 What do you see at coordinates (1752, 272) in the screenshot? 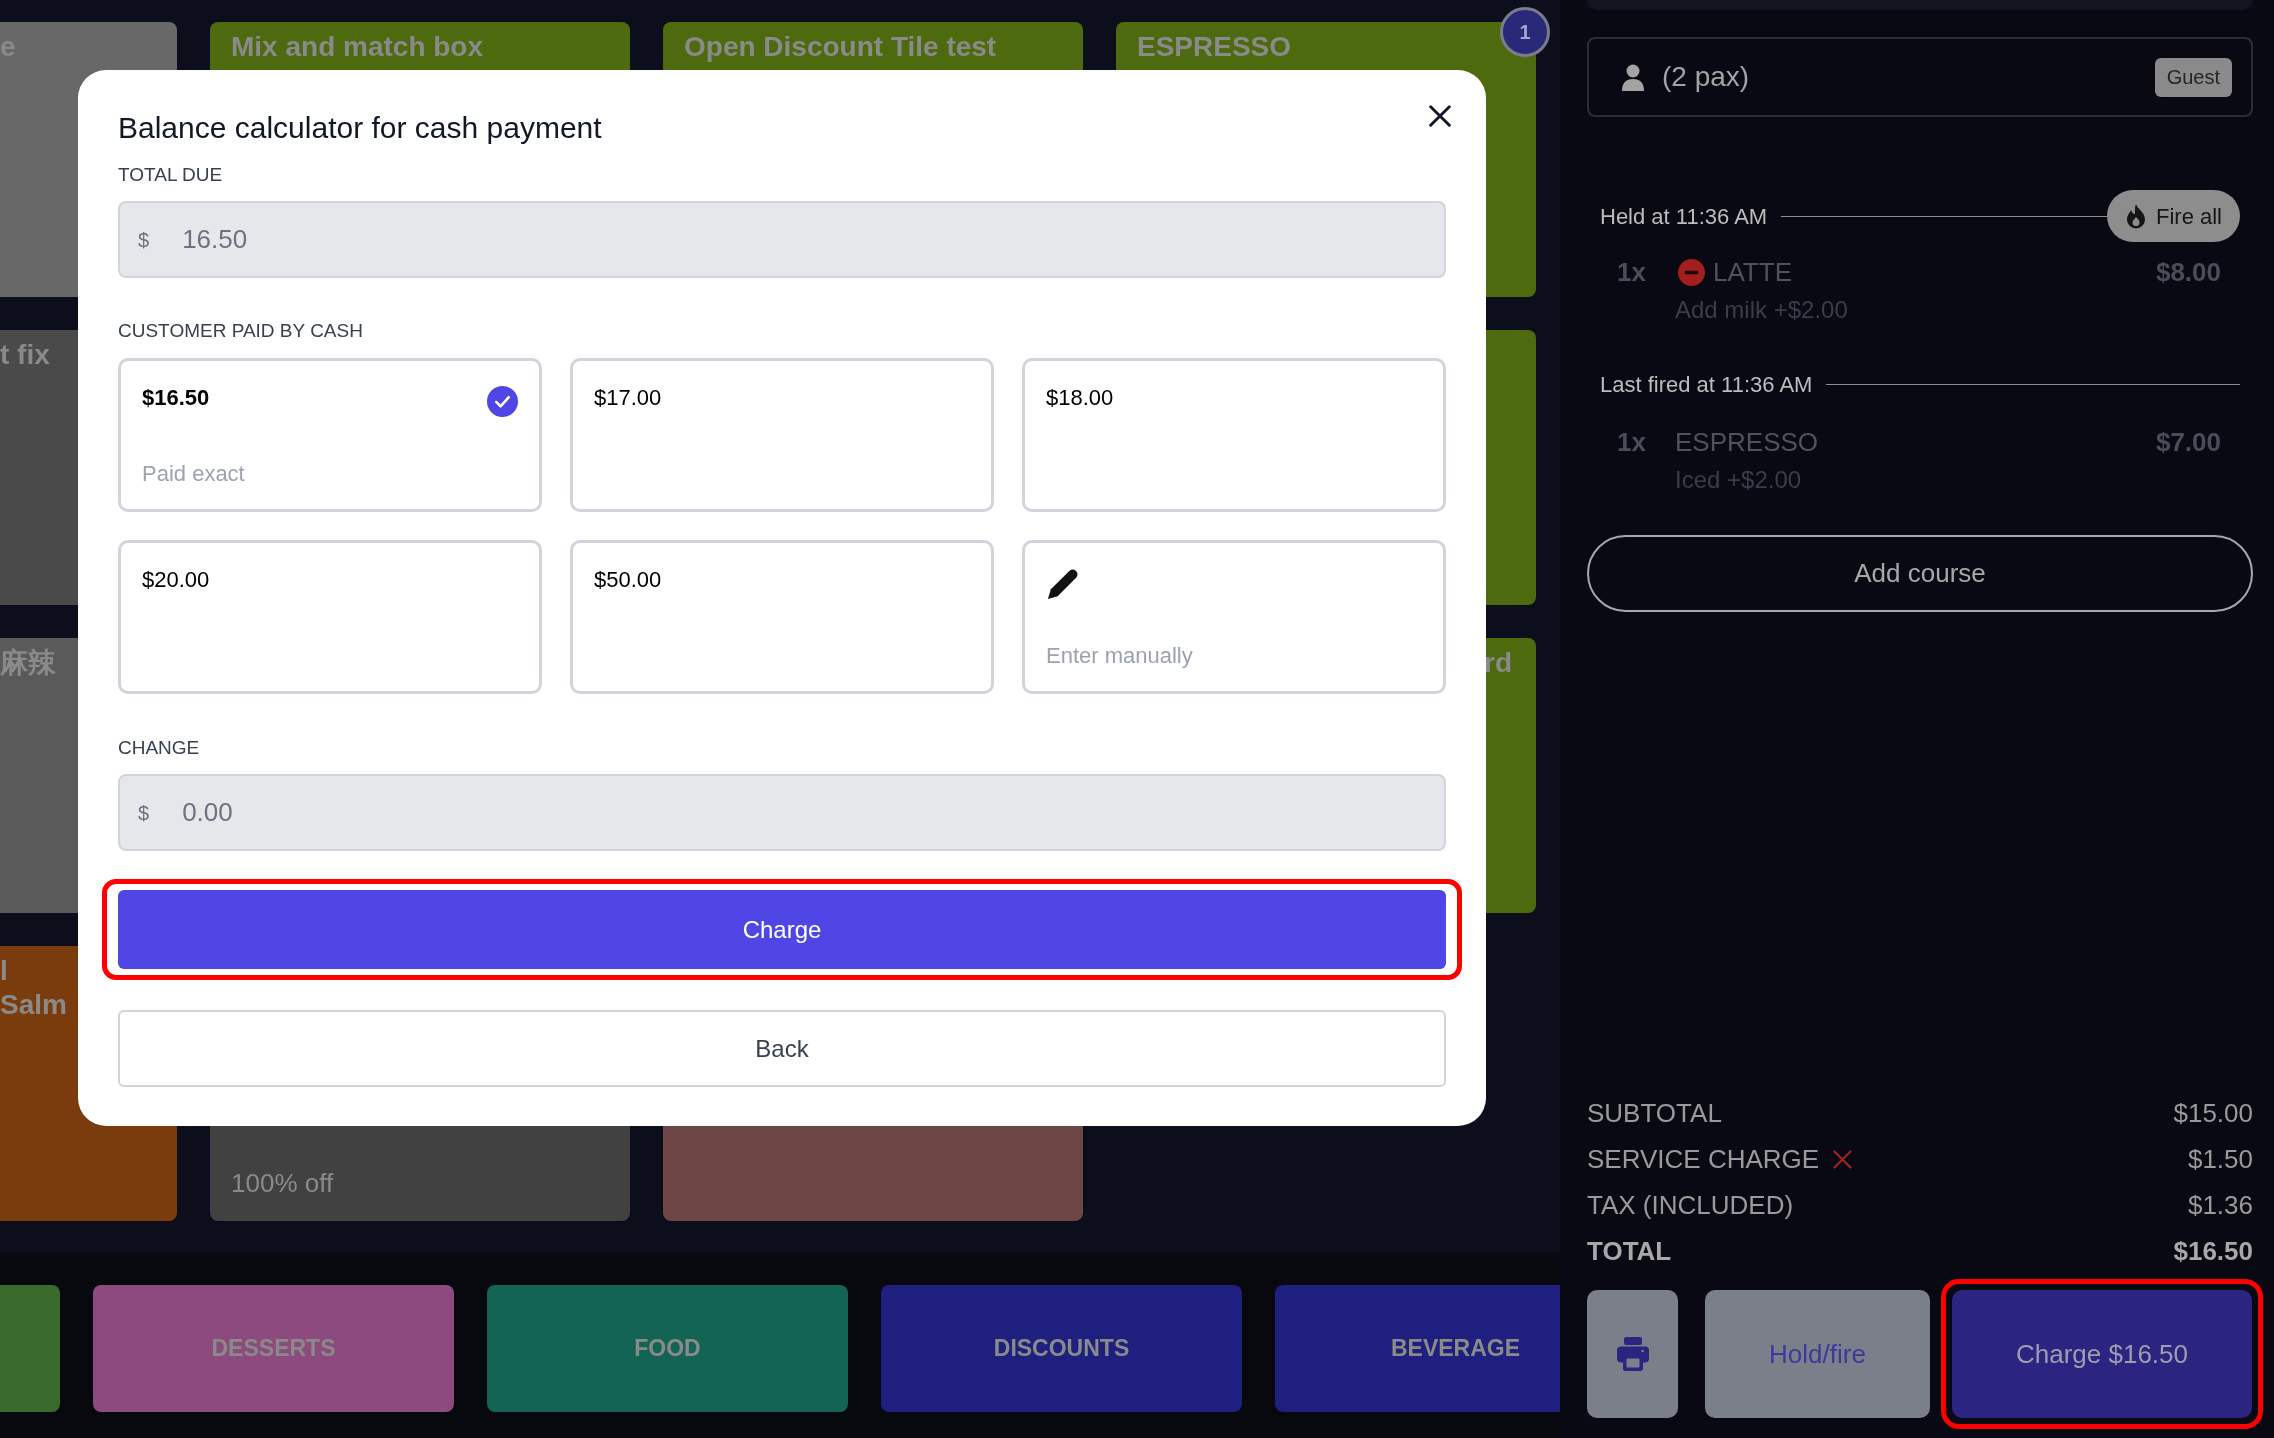
I see `item-name: LATTE` at bounding box center [1752, 272].